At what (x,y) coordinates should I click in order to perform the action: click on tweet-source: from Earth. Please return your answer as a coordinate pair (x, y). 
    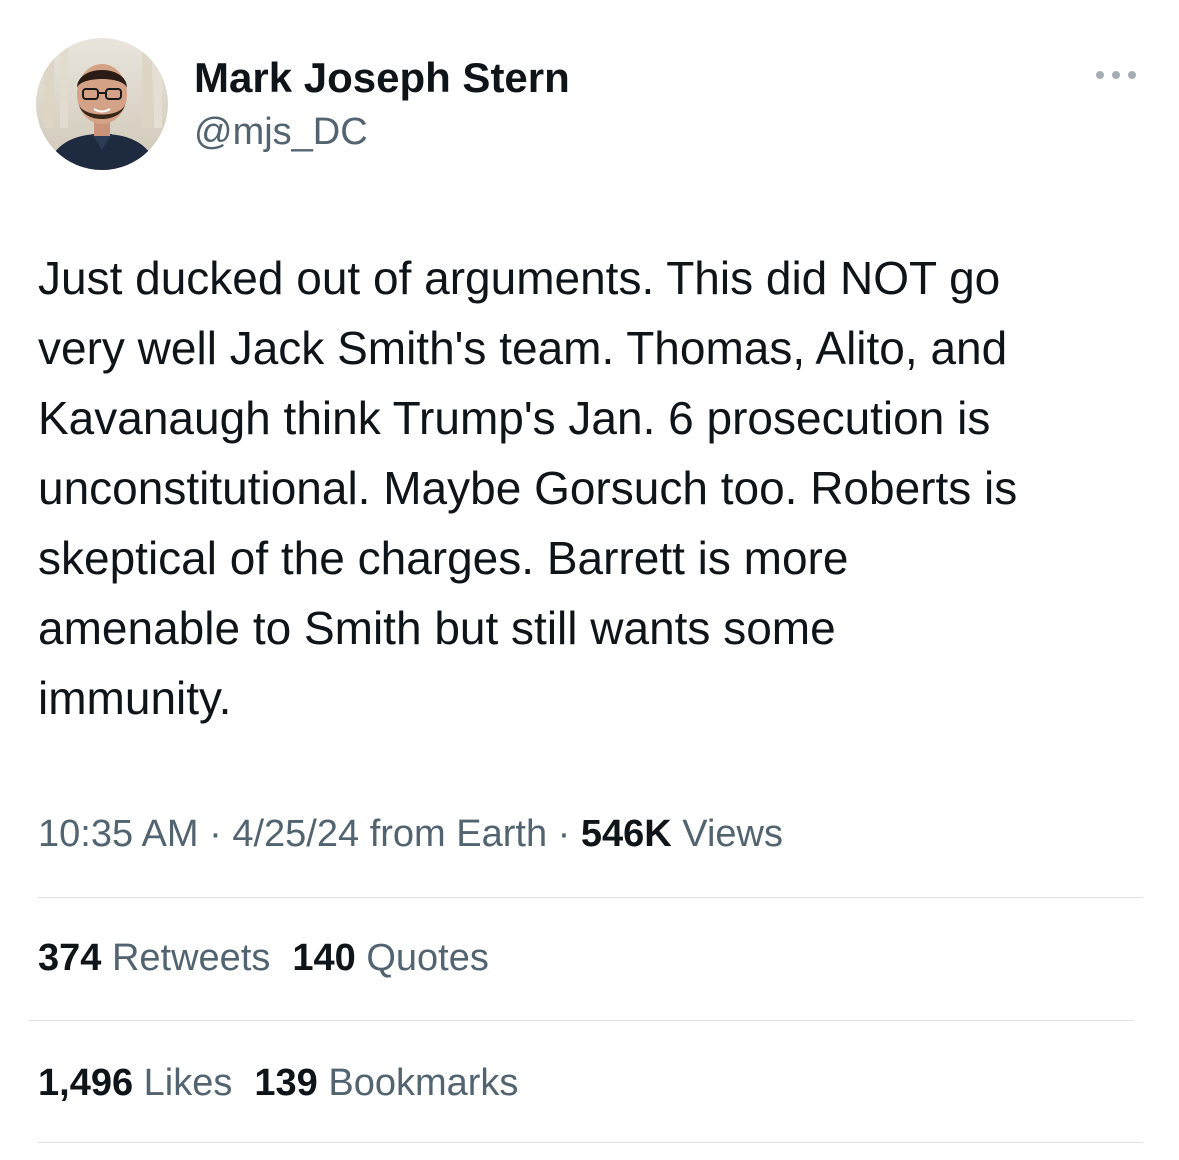
    Looking at the image, I should click on (458, 834).